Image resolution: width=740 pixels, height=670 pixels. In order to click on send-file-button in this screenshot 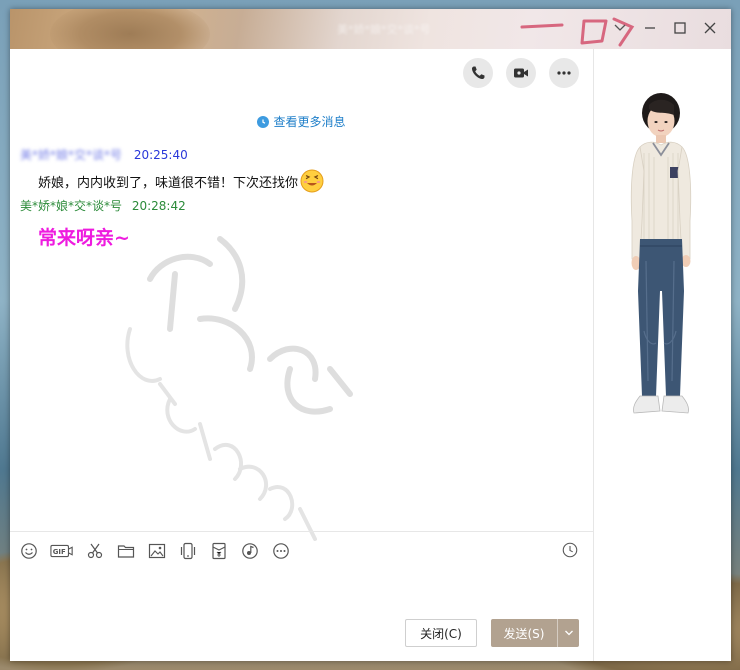, I will do `click(126, 551)`.